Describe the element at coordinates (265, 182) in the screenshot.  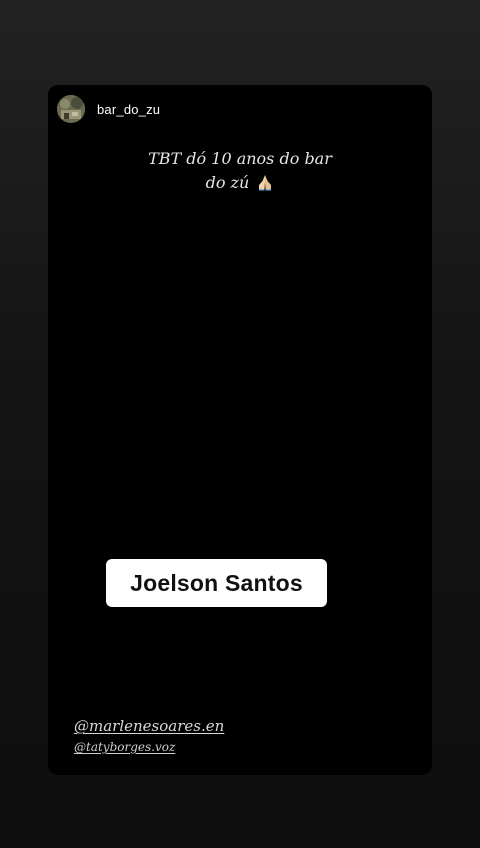
I see `praying-hands-icon` at that location.